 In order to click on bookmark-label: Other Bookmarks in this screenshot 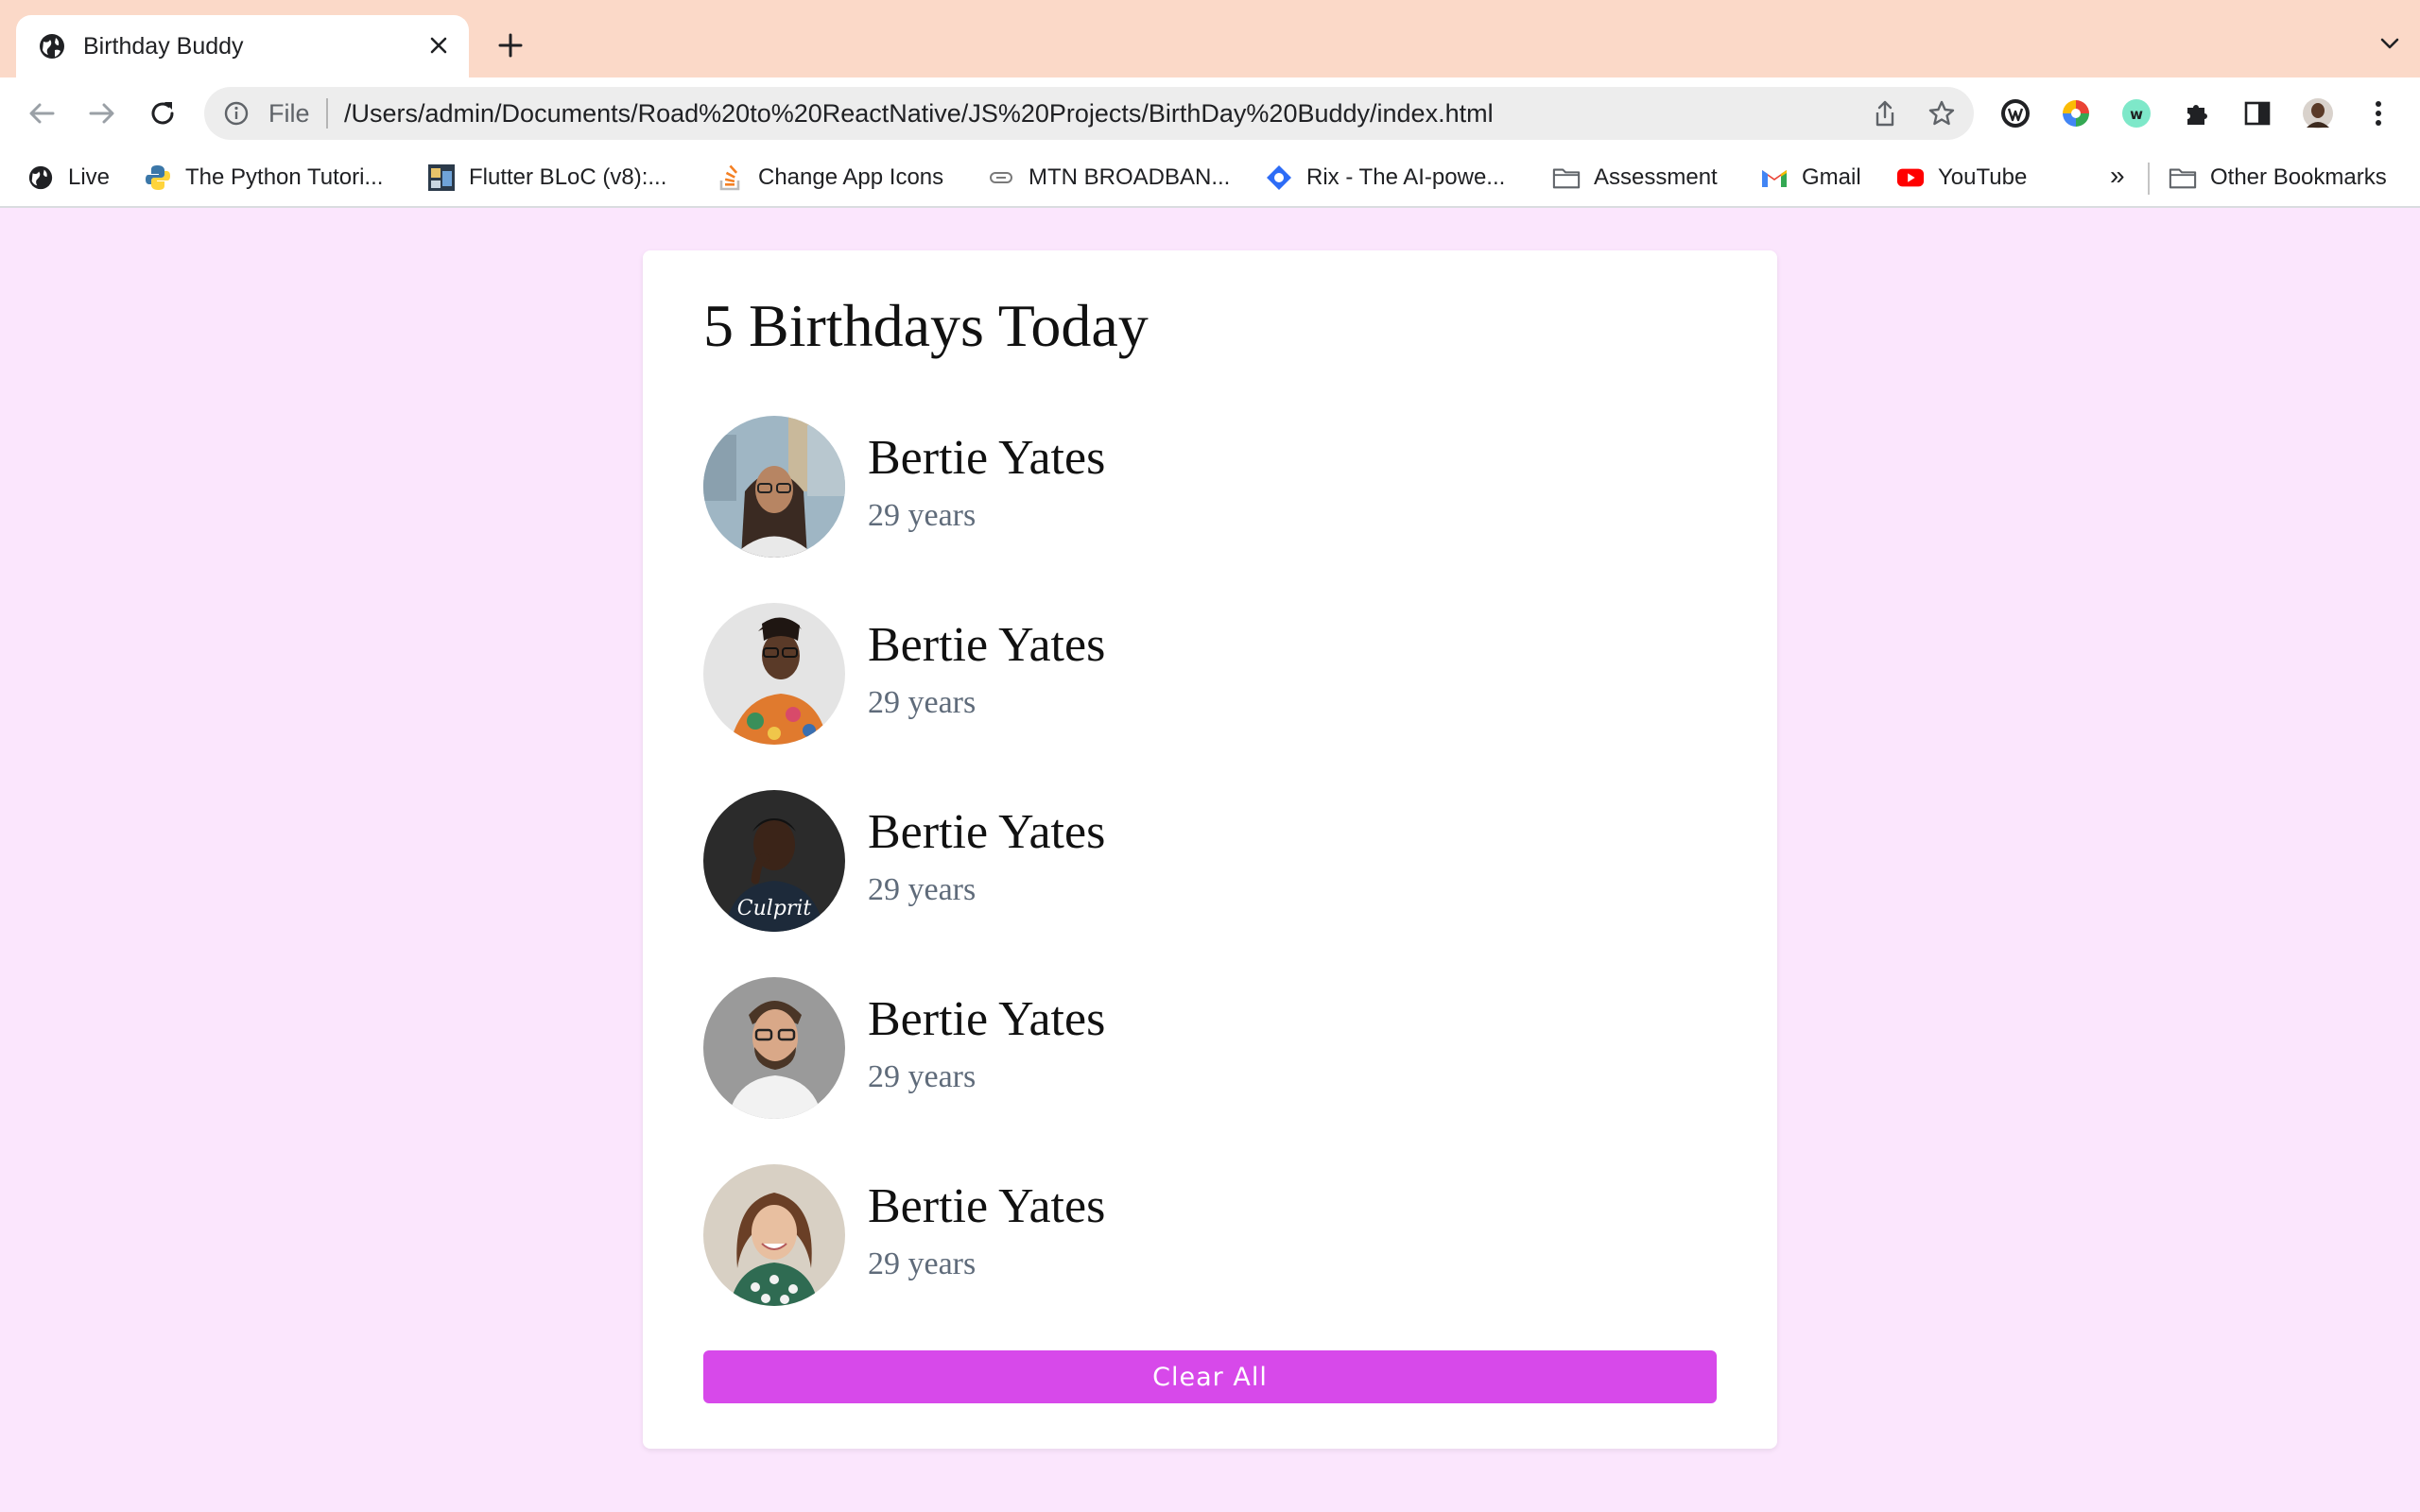, I will do `click(2298, 177)`.